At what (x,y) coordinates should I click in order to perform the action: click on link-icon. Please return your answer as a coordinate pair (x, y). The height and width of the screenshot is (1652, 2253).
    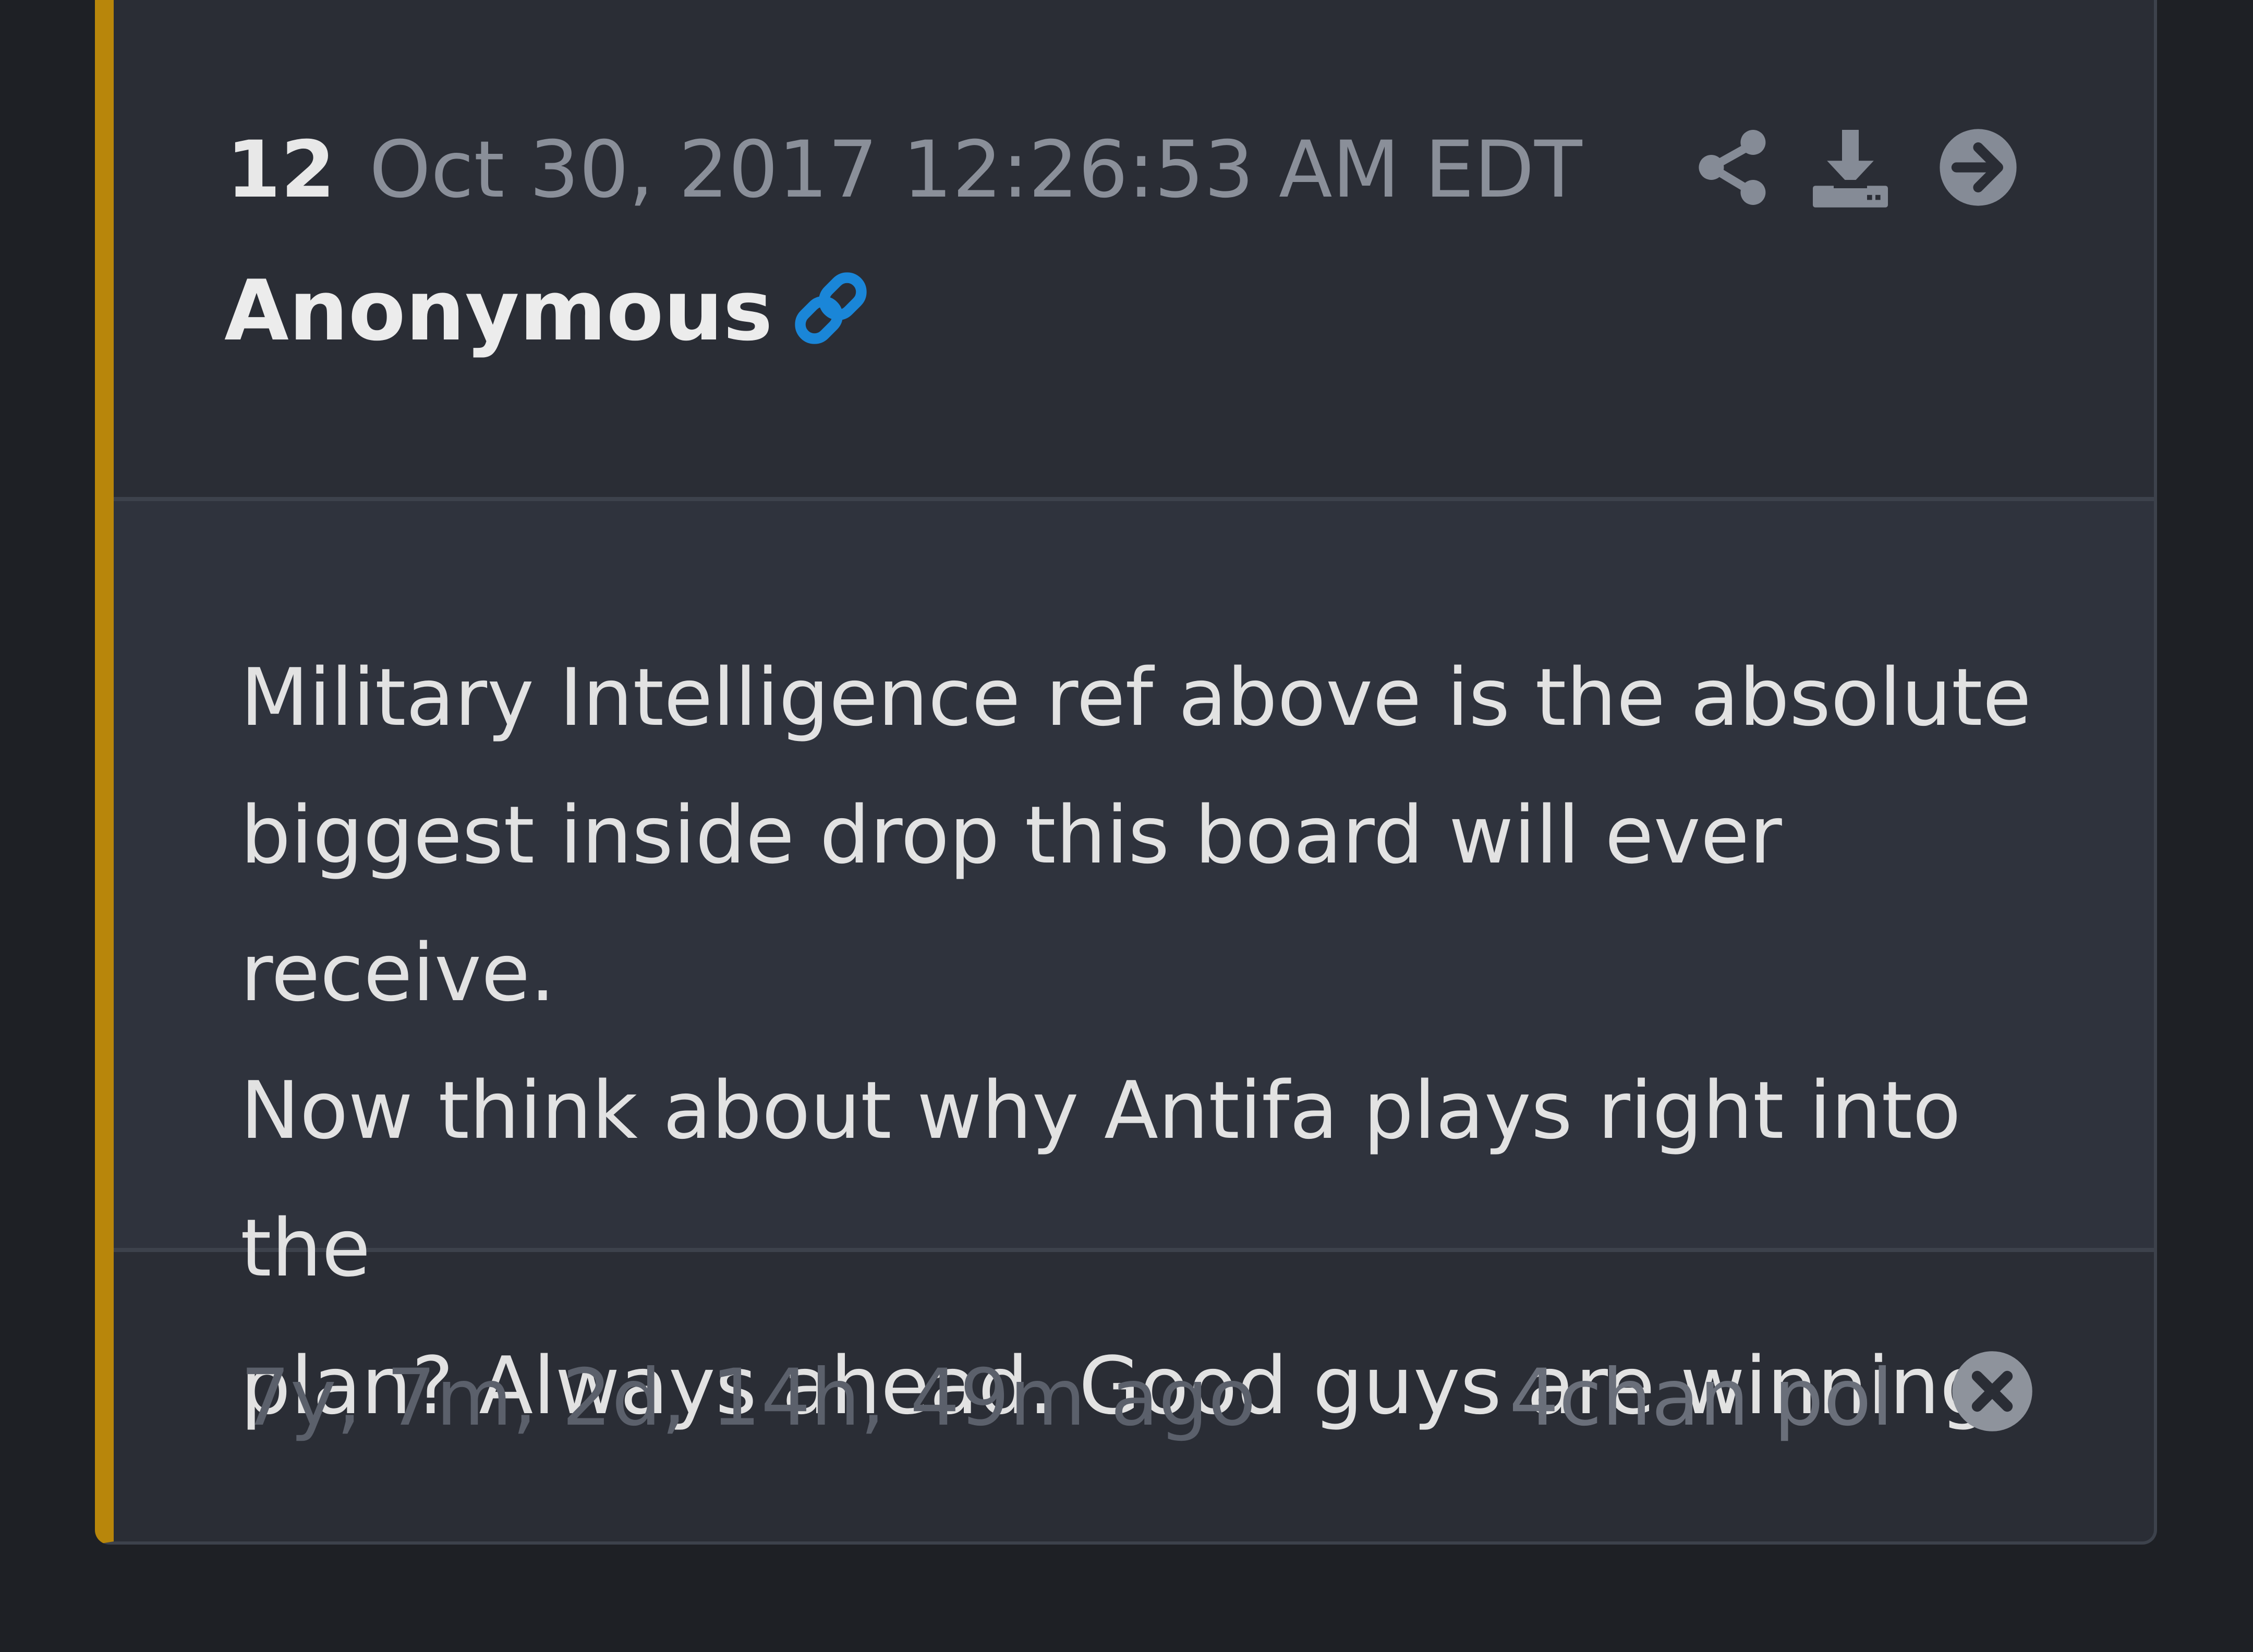
    Looking at the image, I should click on (831, 308).